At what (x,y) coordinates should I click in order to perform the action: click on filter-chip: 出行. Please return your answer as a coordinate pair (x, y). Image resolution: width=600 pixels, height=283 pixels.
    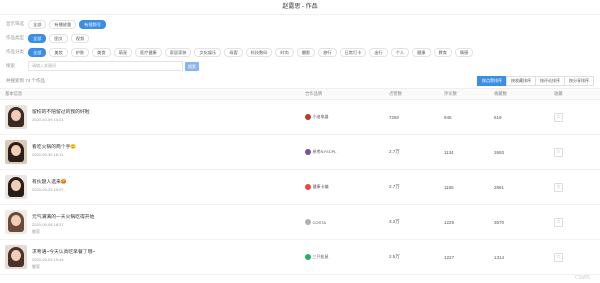
    Looking at the image, I should click on (378, 52).